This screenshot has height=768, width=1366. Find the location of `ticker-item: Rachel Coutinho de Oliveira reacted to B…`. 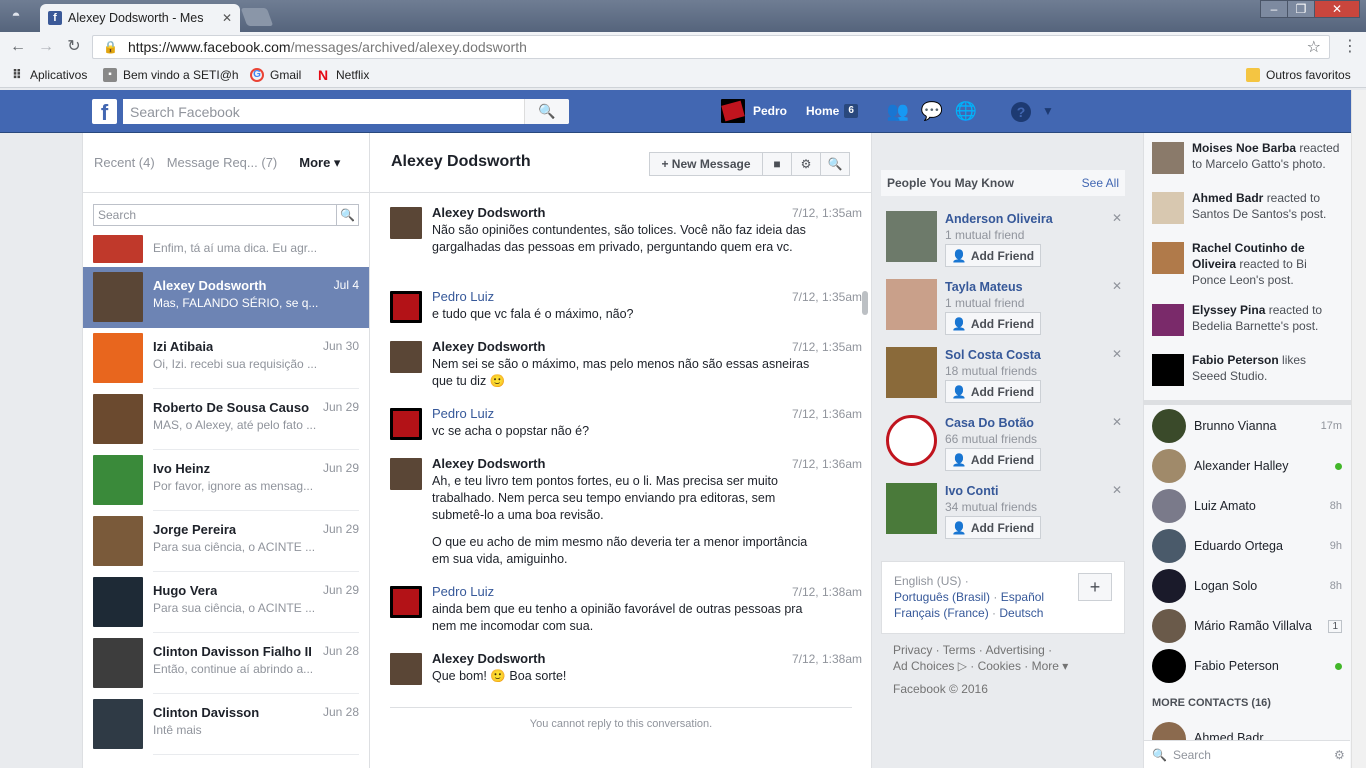

ticker-item: Rachel Coutinho de Oliveira reacted to B… is located at coordinates (1247, 263).